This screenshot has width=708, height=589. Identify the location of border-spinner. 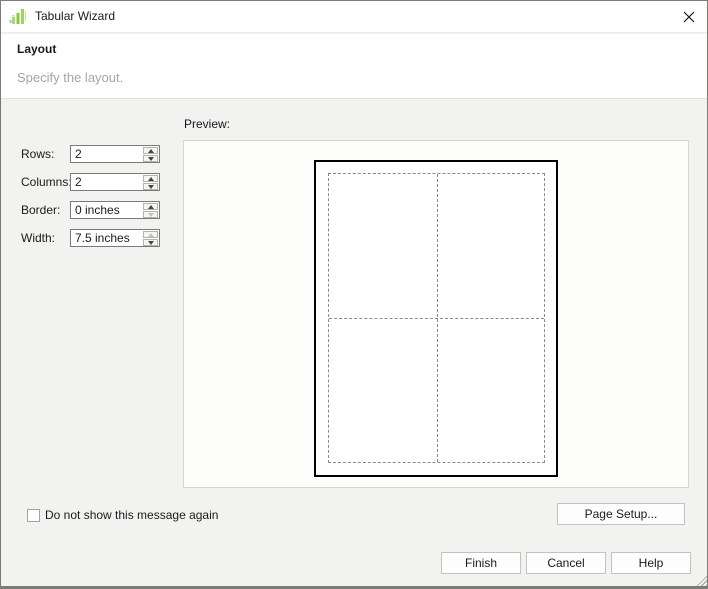
(150, 210).